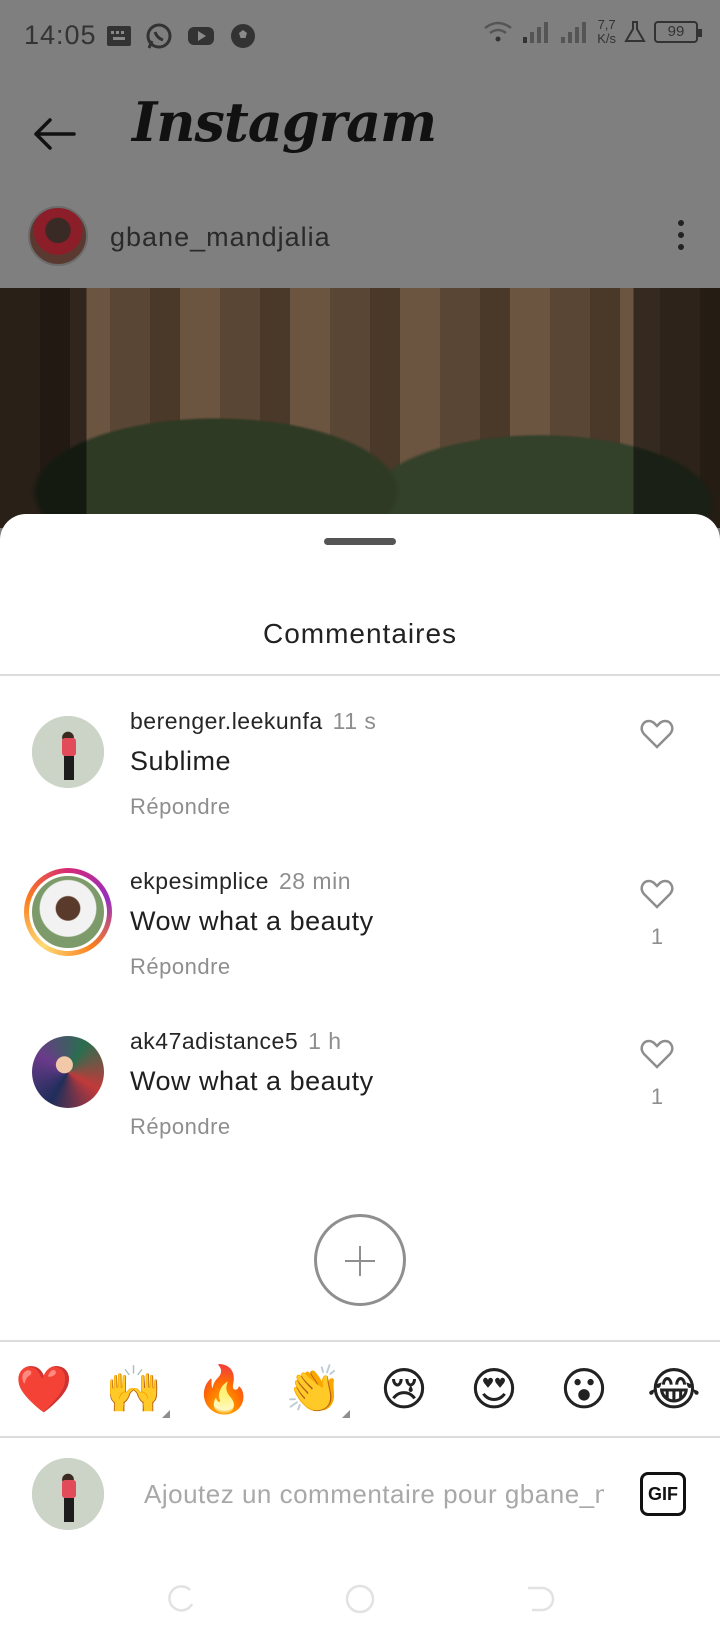 This screenshot has width=720, height=1640. I want to click on comment-input, so click(374, 1494).